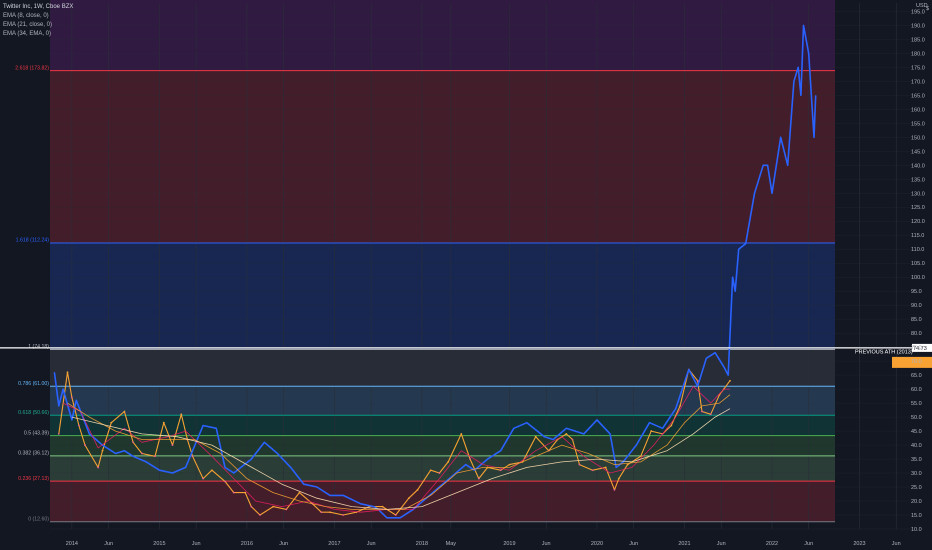 The width and height of the screenshot is (932, 550). Describe the element at coordinates (334, 544) in the screenshot. I see `time-tick-6: 2017` at that location.